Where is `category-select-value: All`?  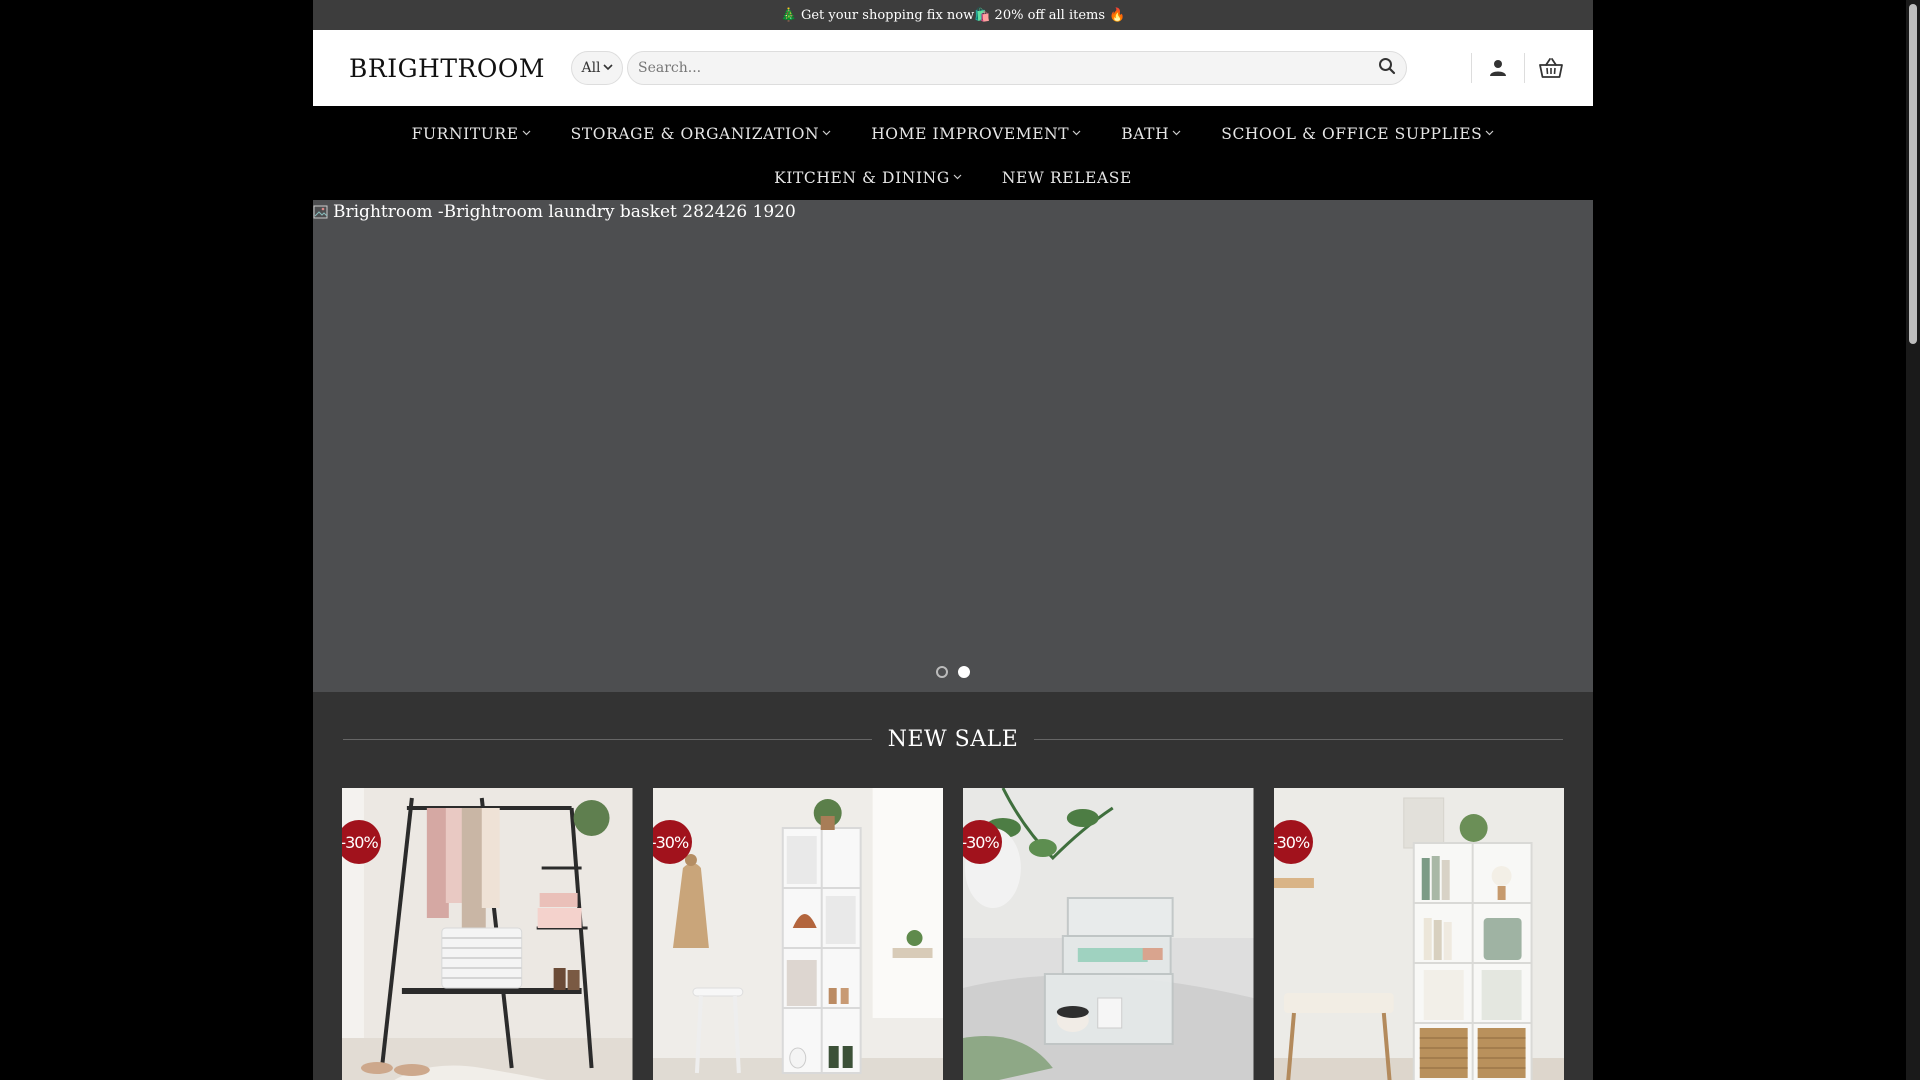
category-select-value: All is located at coordinates (591, 68).